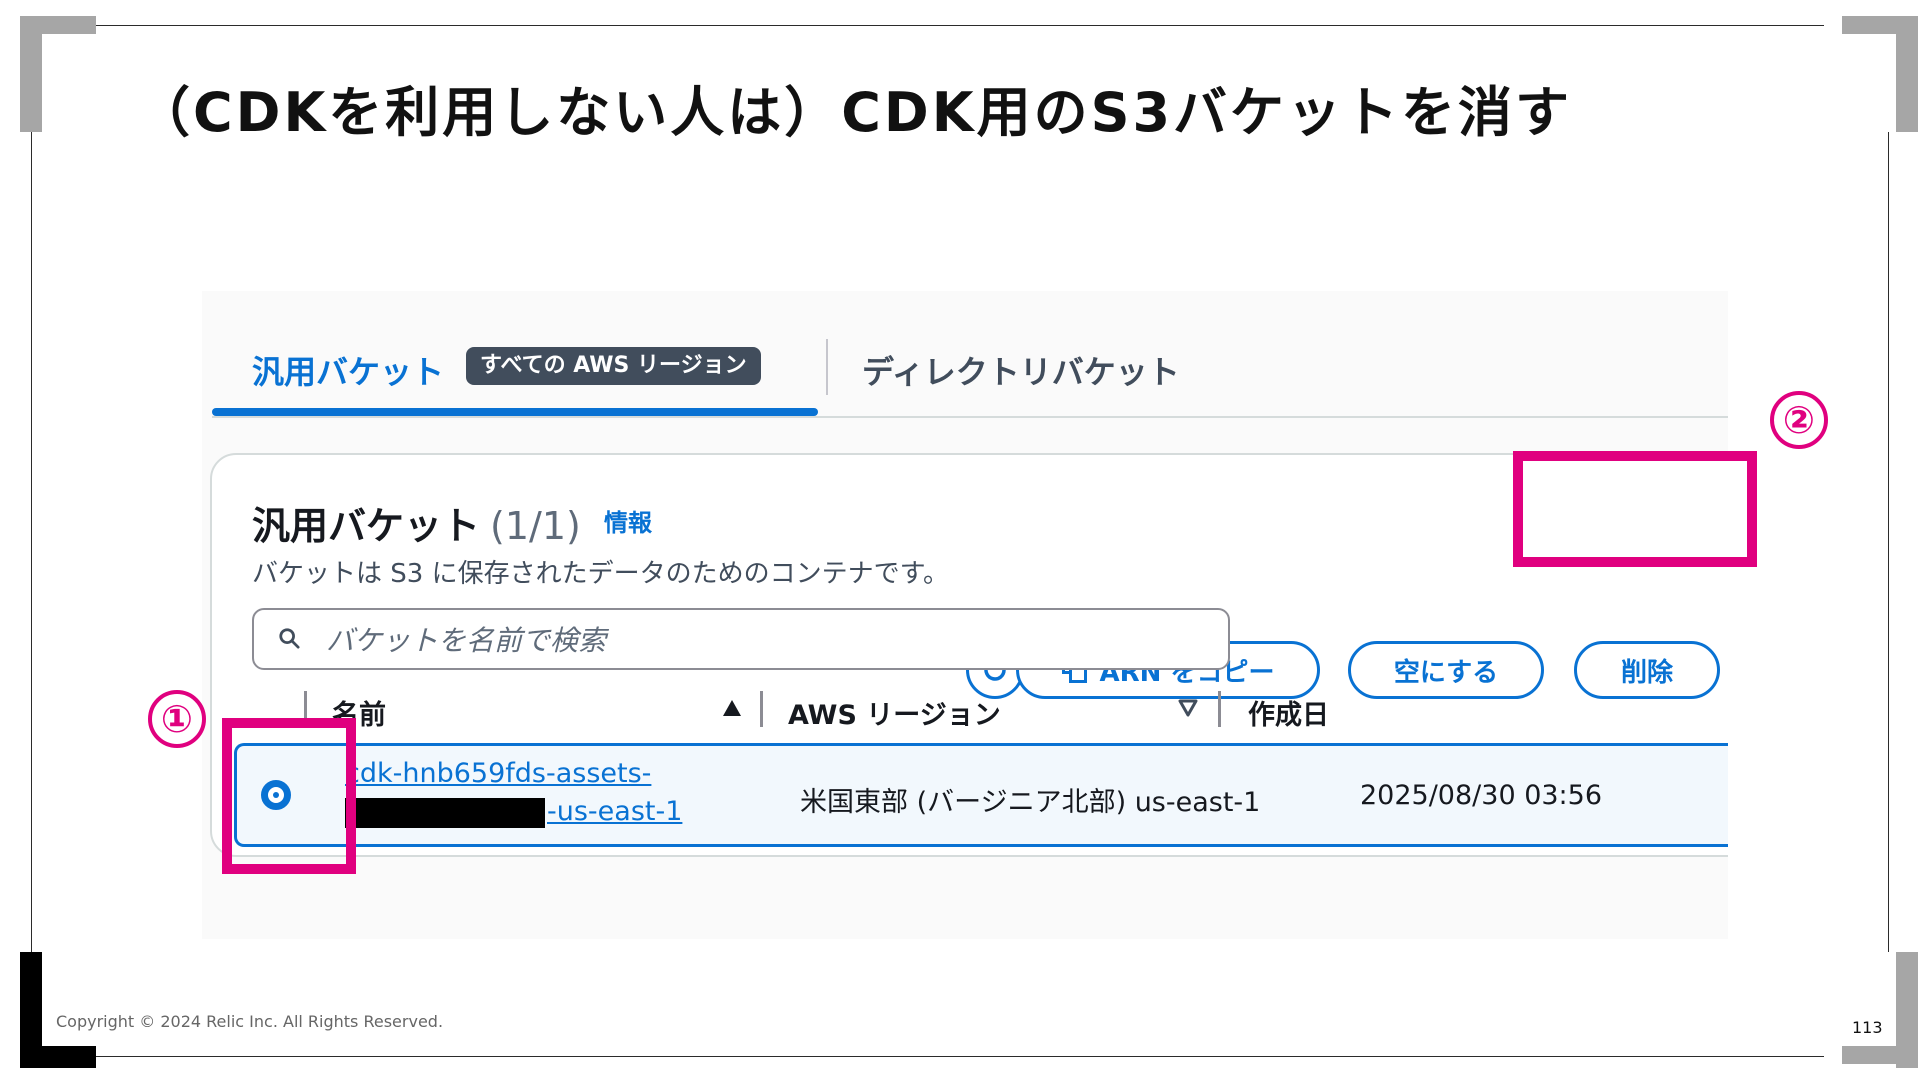  What do you see at coordinates (1635, 509) in the screenshot?
I see `highlight-box-delete` at bounding box center [1635, 509].